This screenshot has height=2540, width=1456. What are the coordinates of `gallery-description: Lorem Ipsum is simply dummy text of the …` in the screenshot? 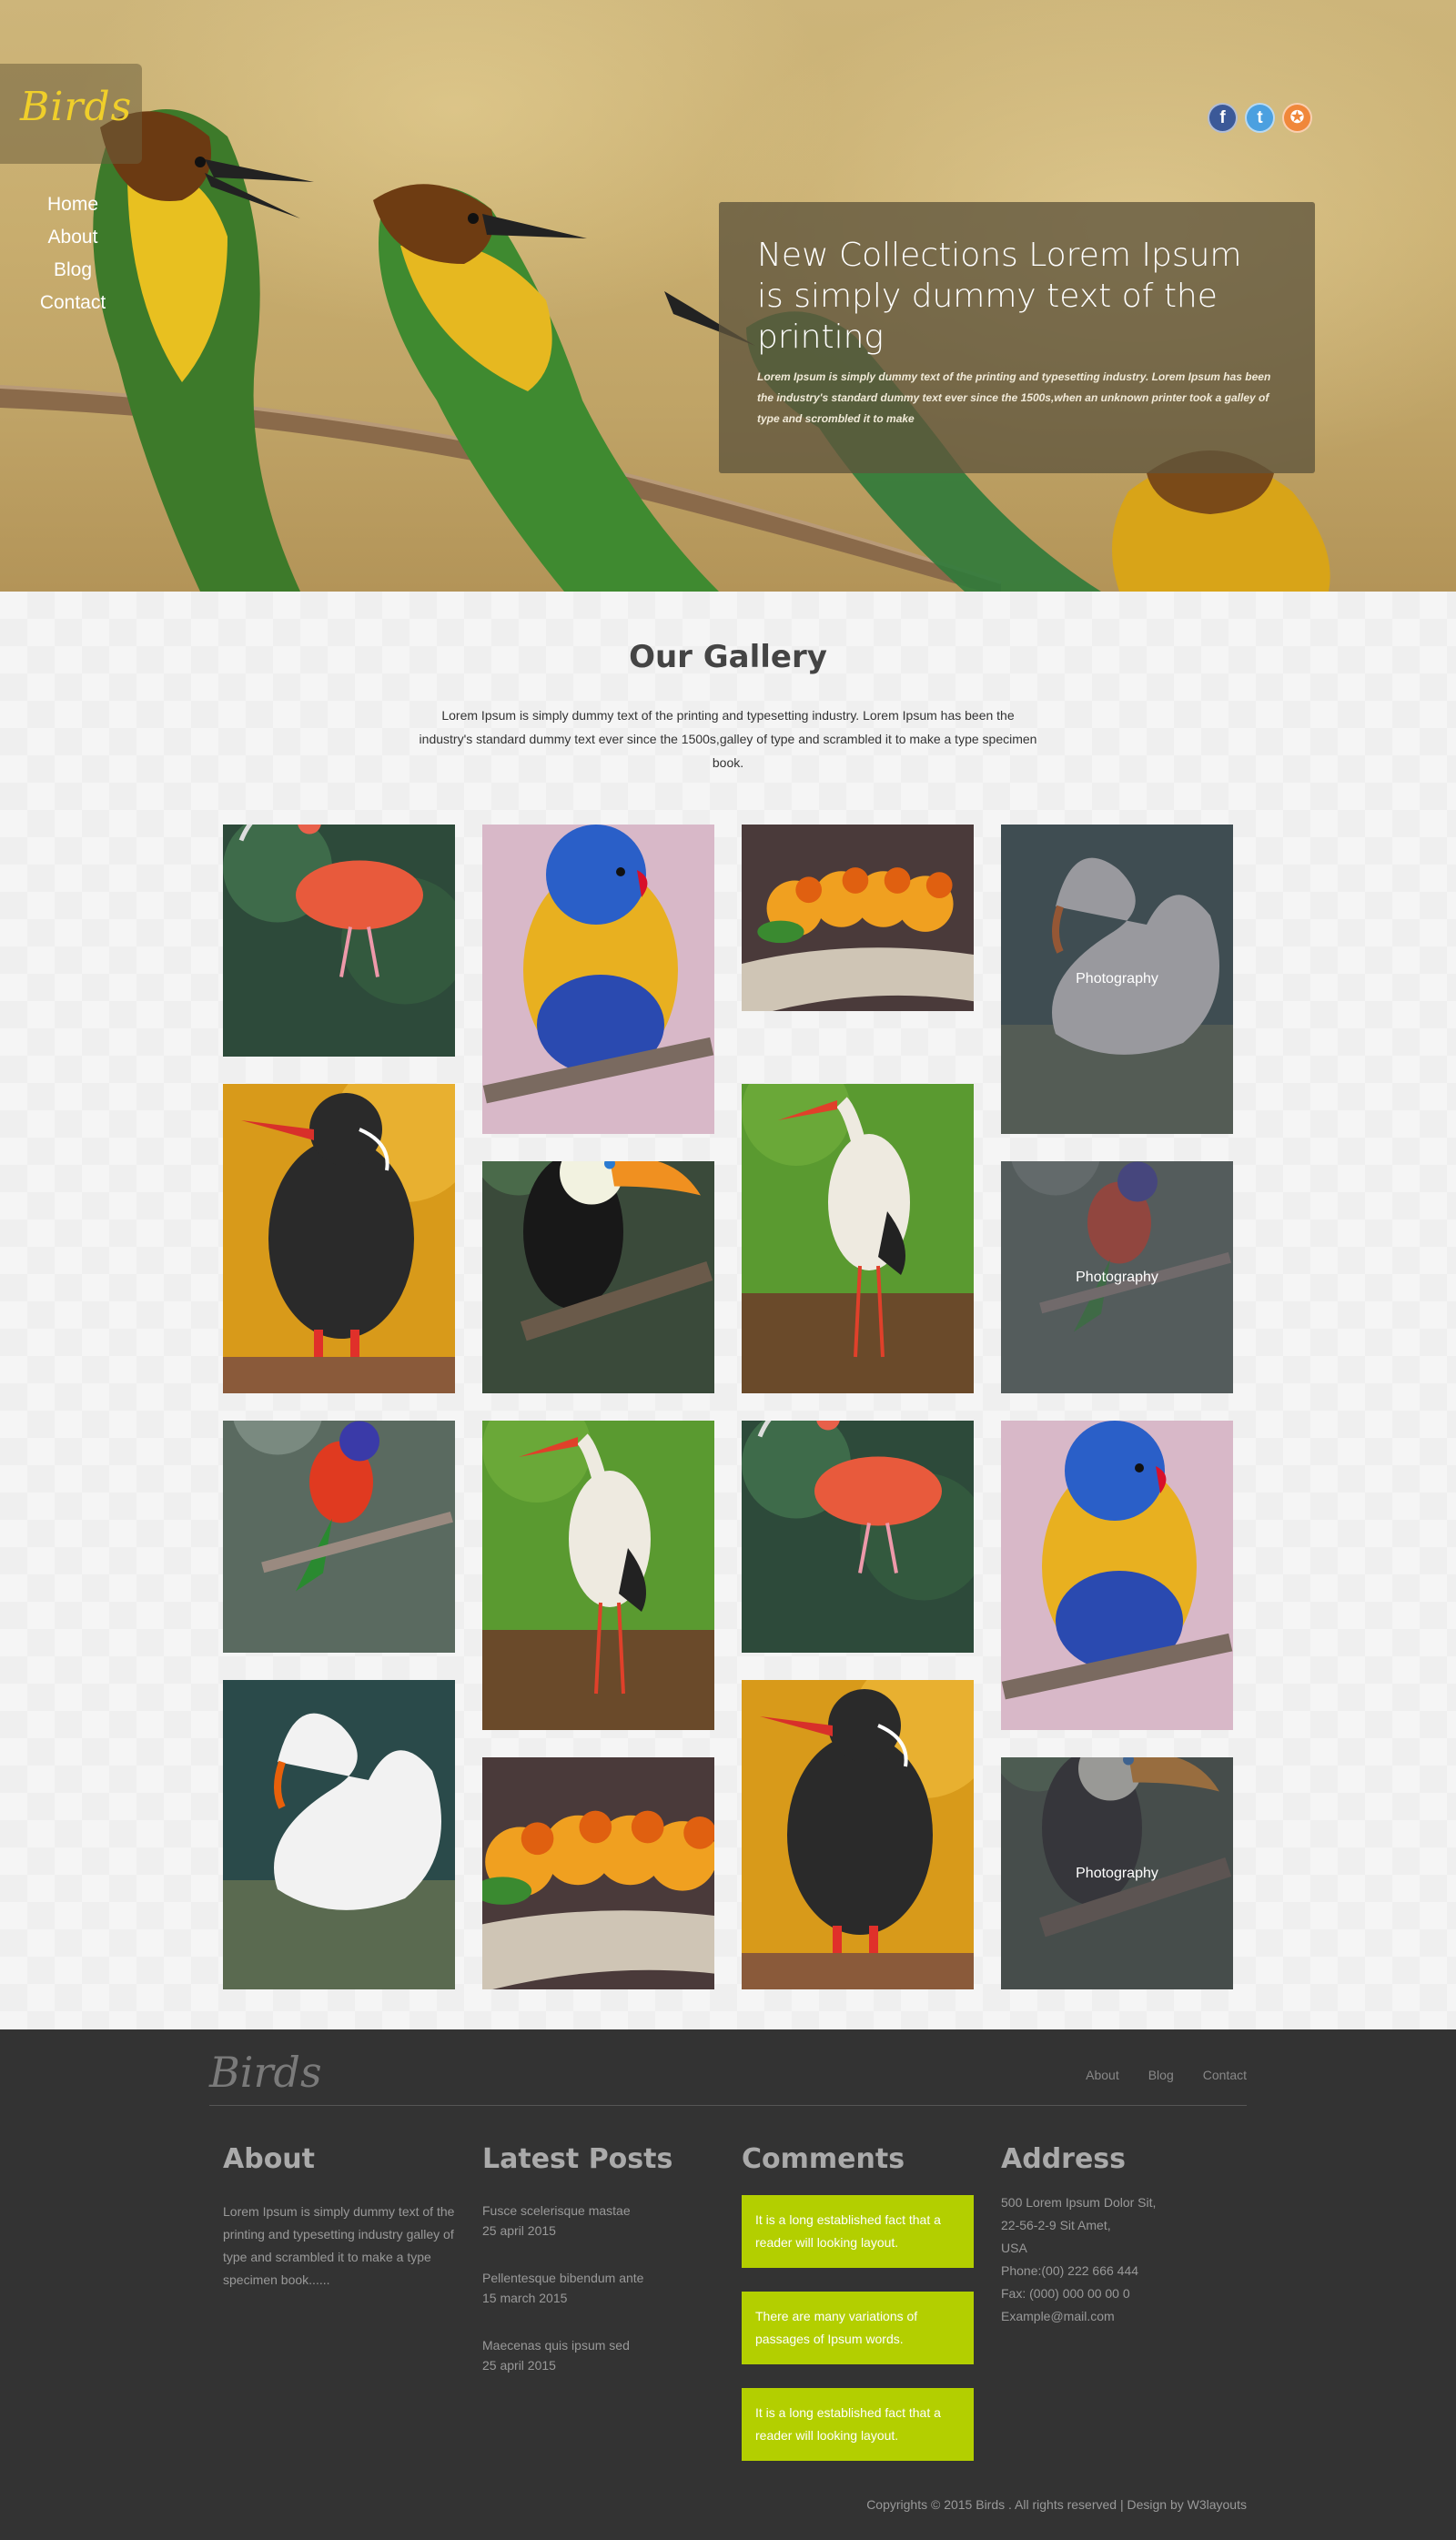 It's located at (728, 739).